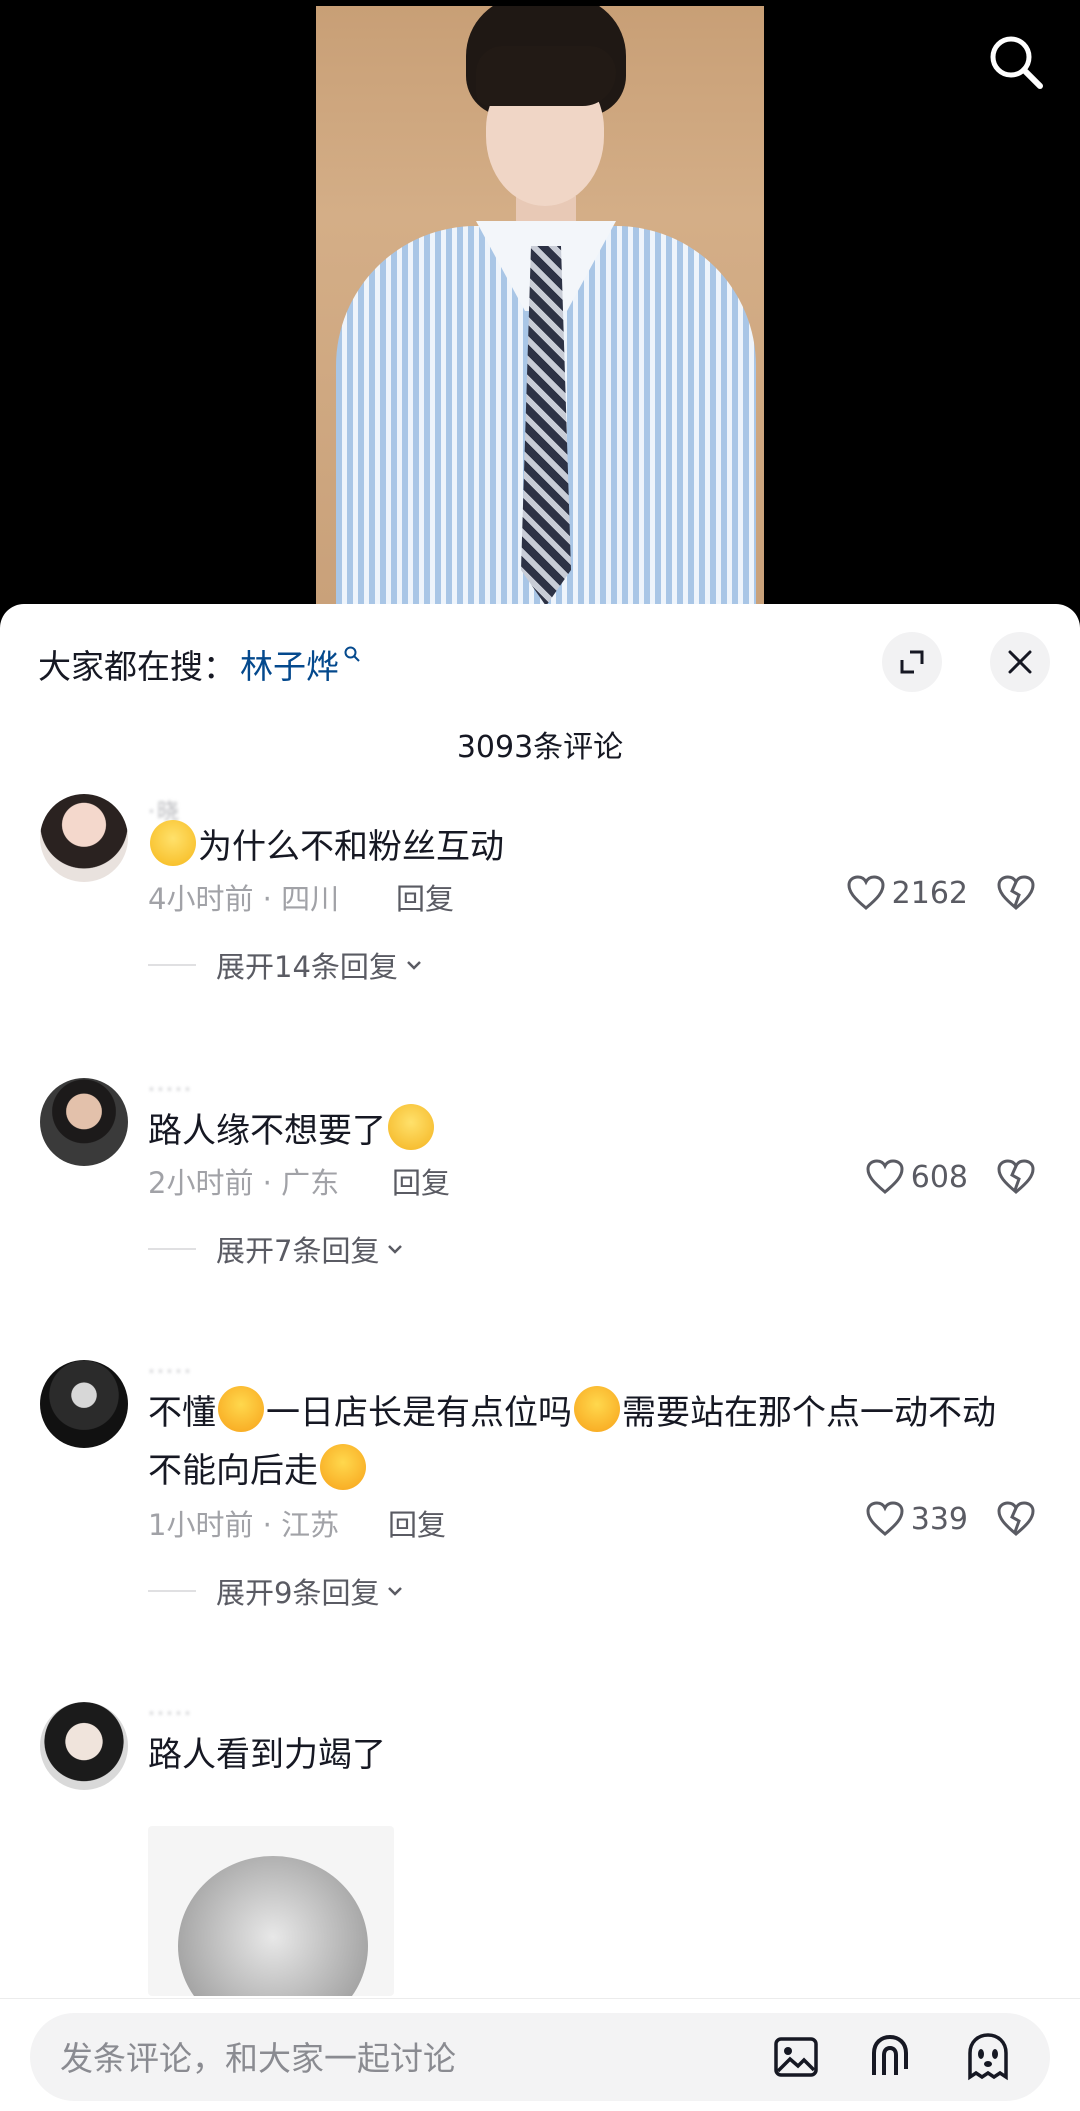  I want to click on image-icon, so click(796, 2057).